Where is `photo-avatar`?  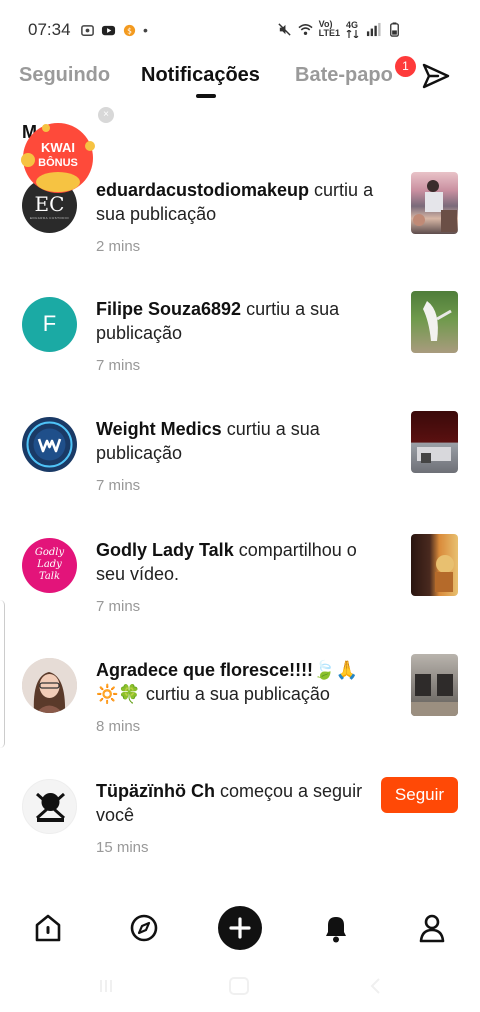
photo-avatar is located at coordinates (49, 685).